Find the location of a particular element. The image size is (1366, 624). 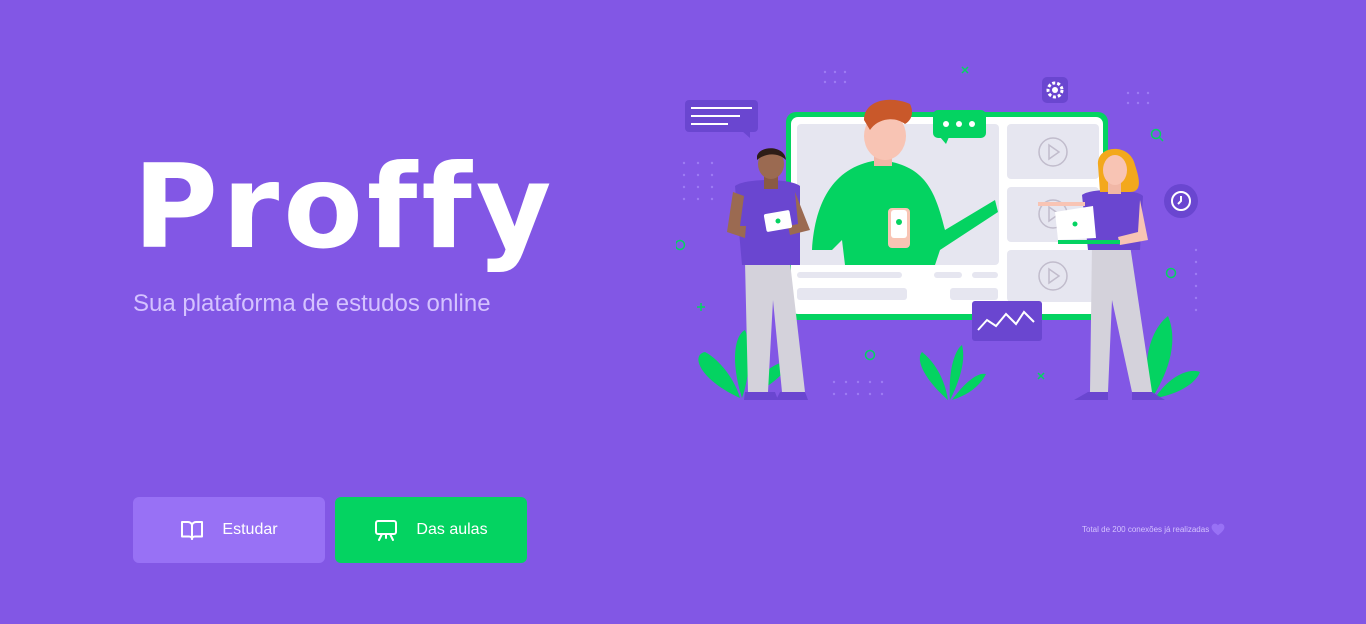

tagline: Sua plataforma de estudos online is located at coordinates (312, 303).